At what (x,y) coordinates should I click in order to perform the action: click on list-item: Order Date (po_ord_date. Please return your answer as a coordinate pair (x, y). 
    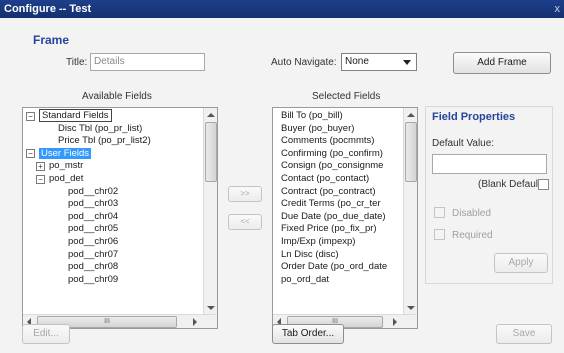
    Looking at the image, I should click on (334, 267).